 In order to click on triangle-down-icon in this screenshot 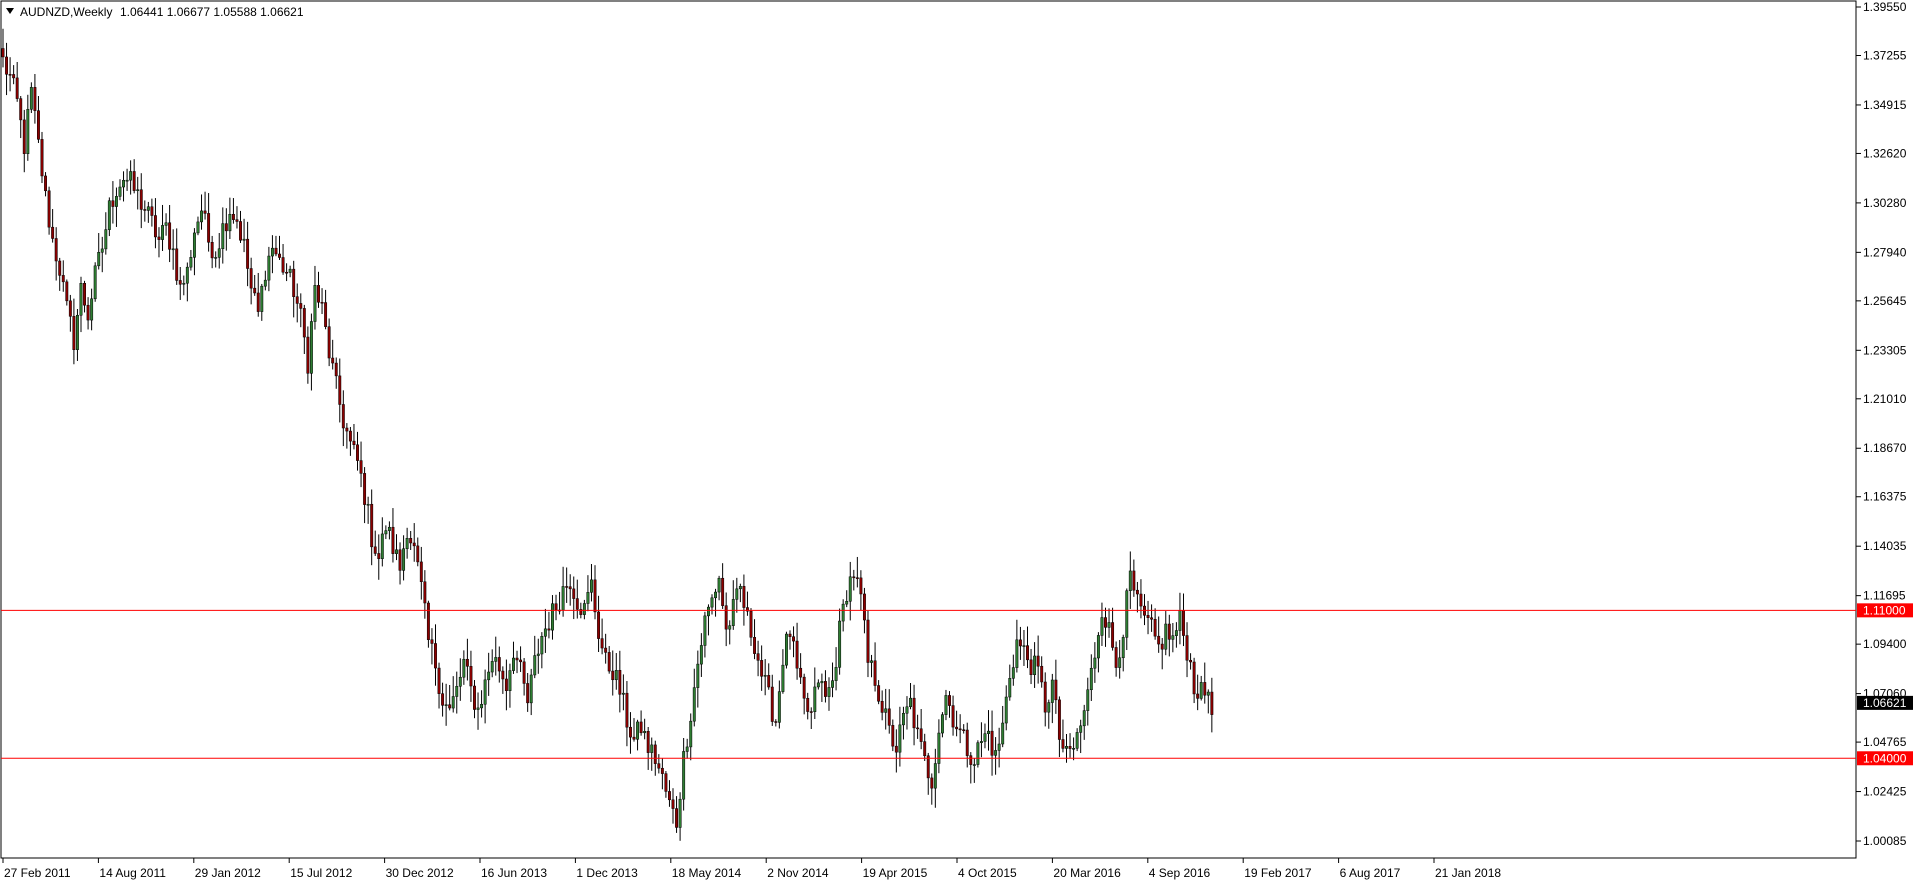, I will do `click(10, 11)`.